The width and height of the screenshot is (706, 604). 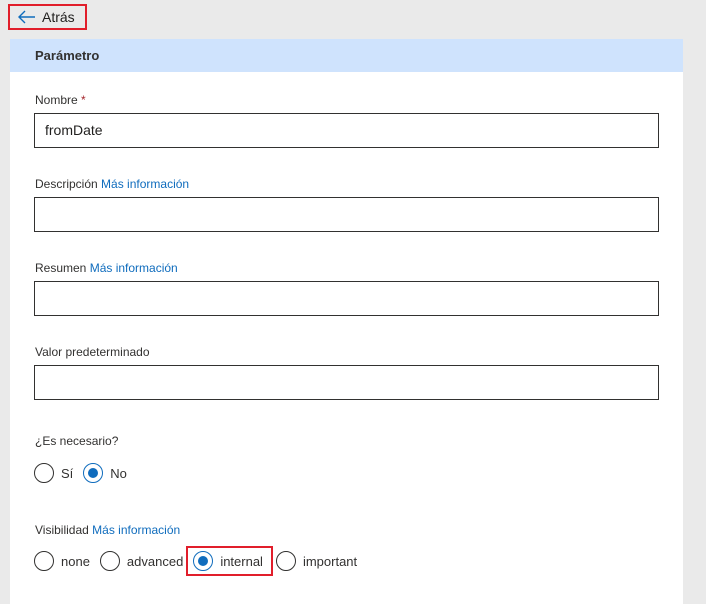 I want to click on summary-input, so click(x=346, y=298).